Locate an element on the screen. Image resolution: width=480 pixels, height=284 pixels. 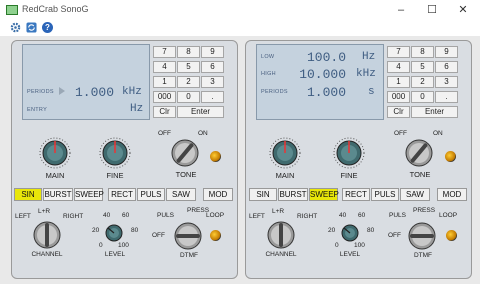
tone-off-label: OFF is located at coordinates (164, 133).